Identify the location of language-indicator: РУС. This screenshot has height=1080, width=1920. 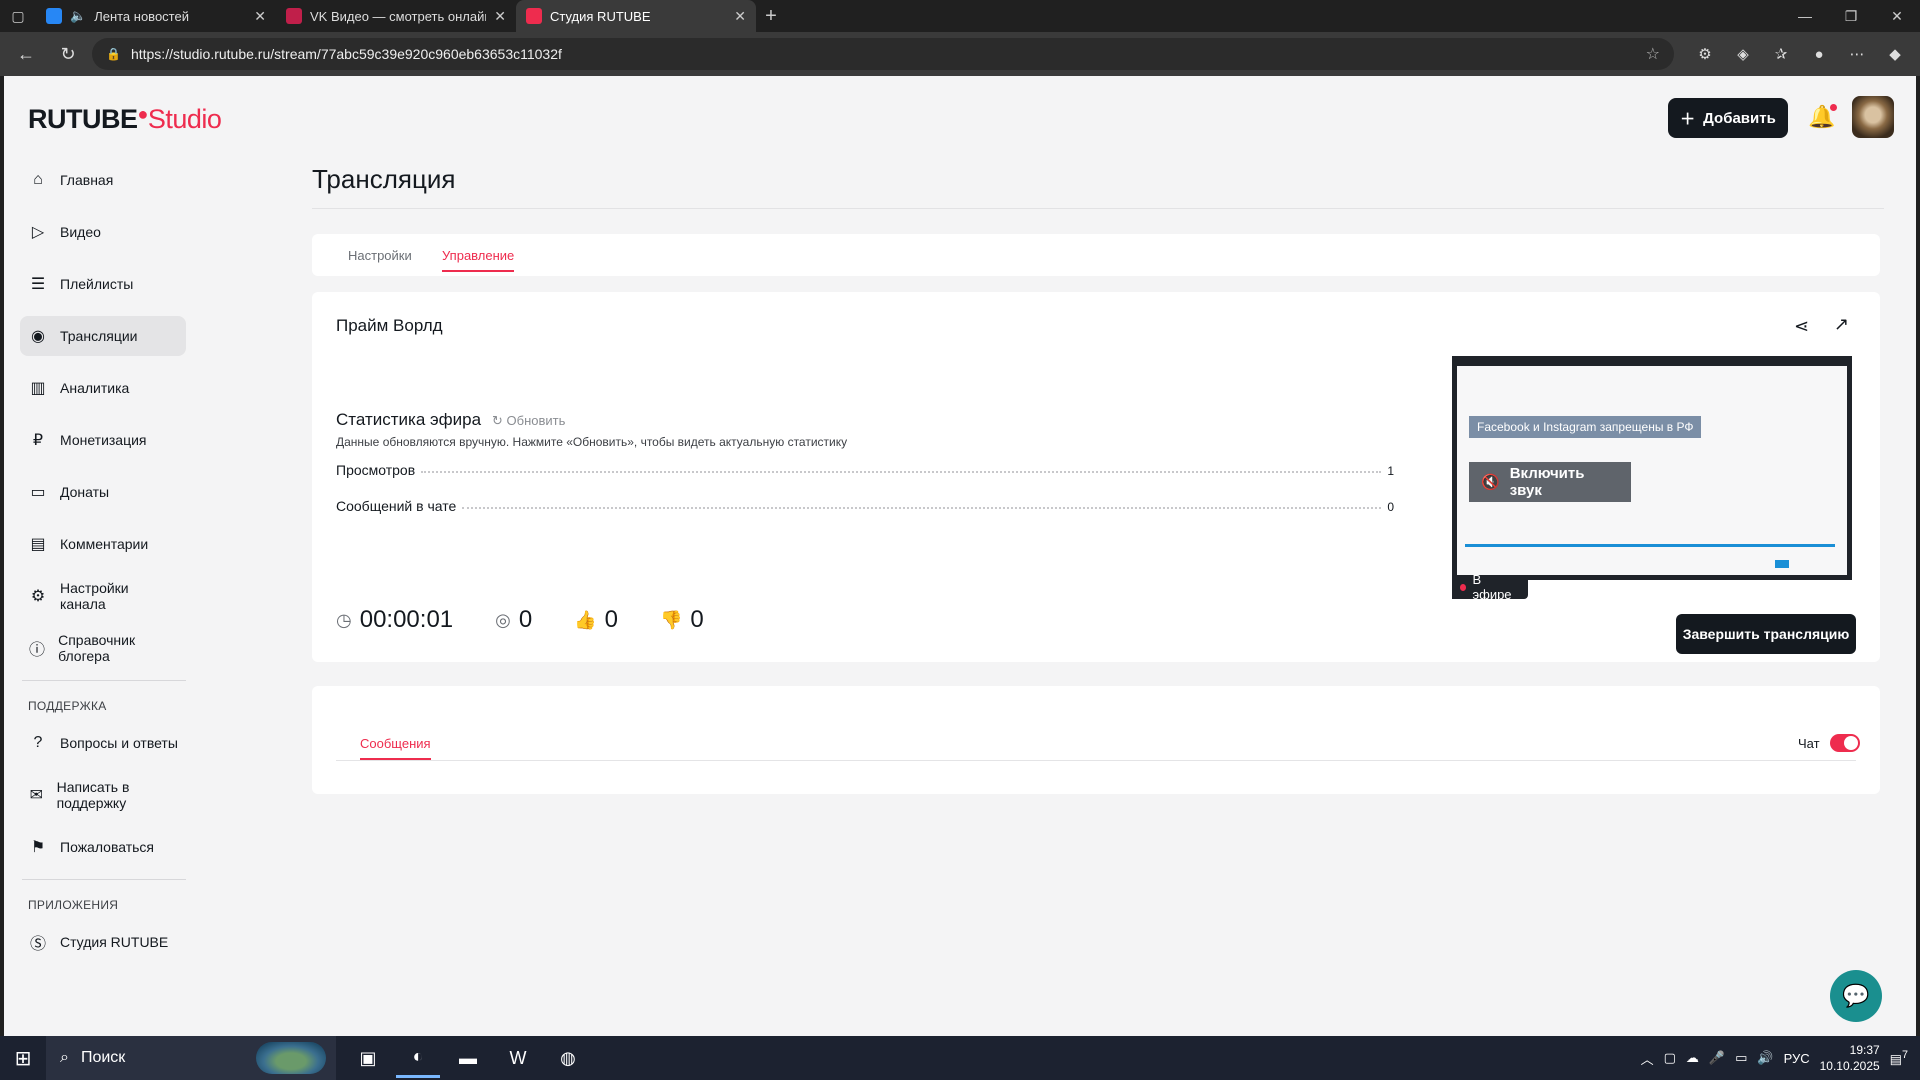
(1797, 1058).